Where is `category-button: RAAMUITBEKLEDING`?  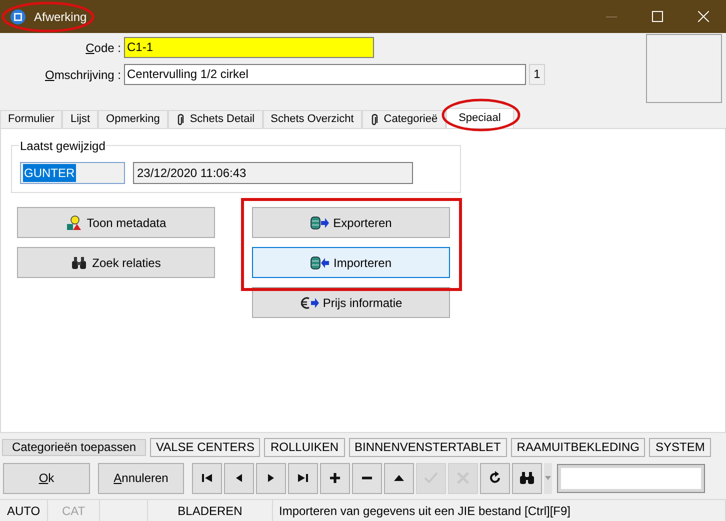 category-button: RAAMUITBEKLEDING is located at coordinates (578, 447).